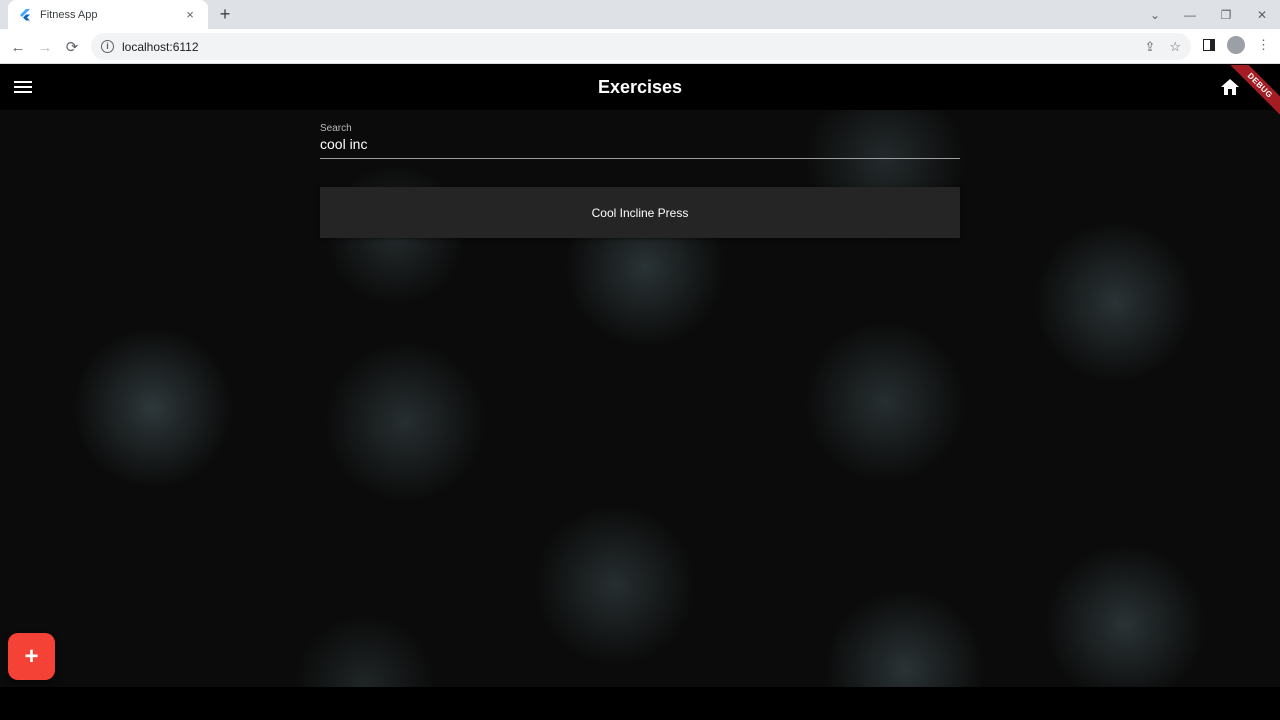 Image resolution: width=1280 pixels, height=720 pixels. Describe the element at coordinates (25, 14) in the screenshot. I see `flutter-icon` at that location.